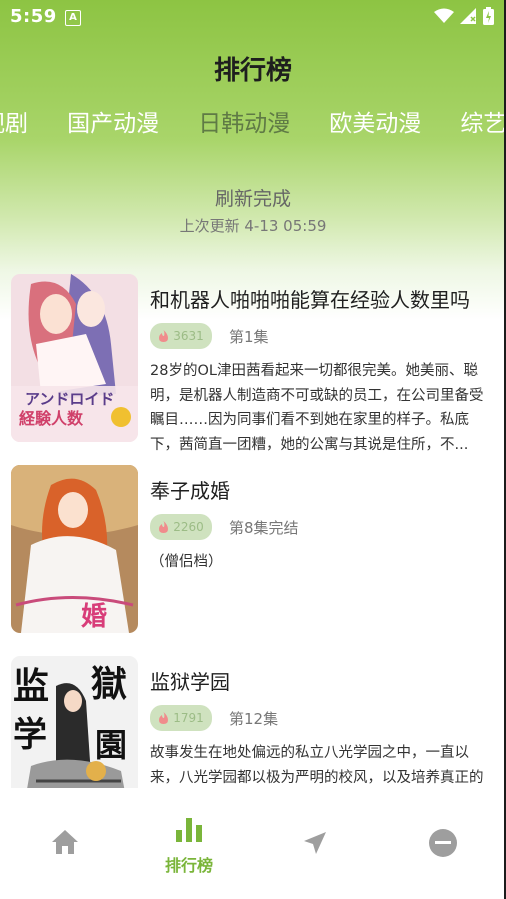  Describe the element at coordinates (254, 718) in the screenshot. I see `episode-label: 第12集` at that location.